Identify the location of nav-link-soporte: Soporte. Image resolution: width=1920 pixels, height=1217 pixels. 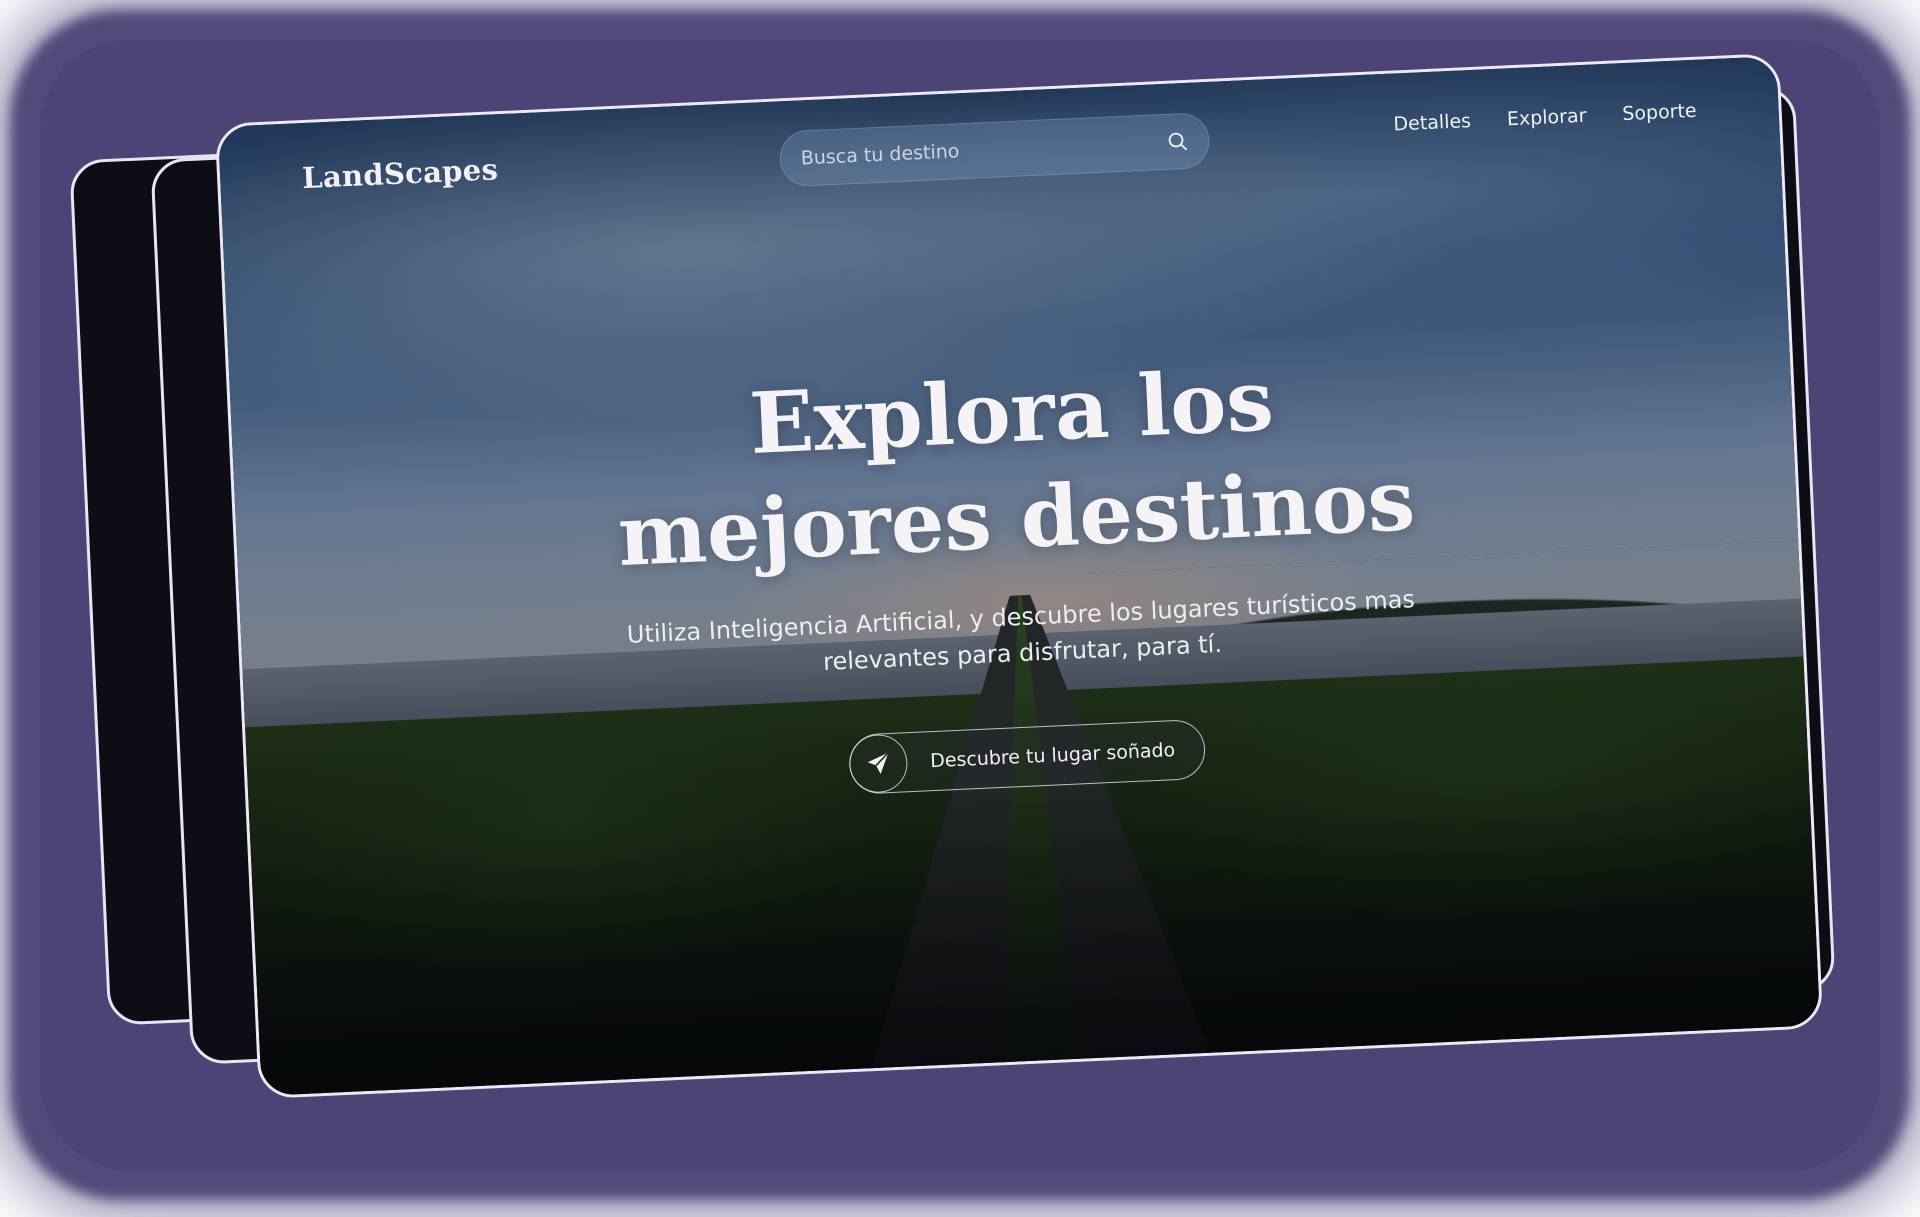
(1659, 112).